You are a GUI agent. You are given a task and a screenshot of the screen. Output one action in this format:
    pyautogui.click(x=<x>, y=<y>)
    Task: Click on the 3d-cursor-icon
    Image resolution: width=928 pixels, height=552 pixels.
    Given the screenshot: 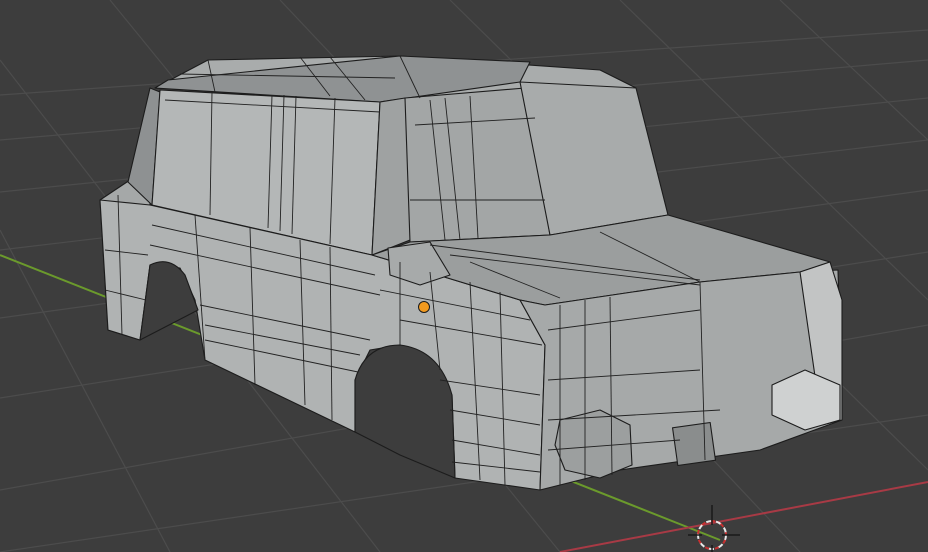 What is the action you would take?
    pyautogui.click(x=714, y=528)
    